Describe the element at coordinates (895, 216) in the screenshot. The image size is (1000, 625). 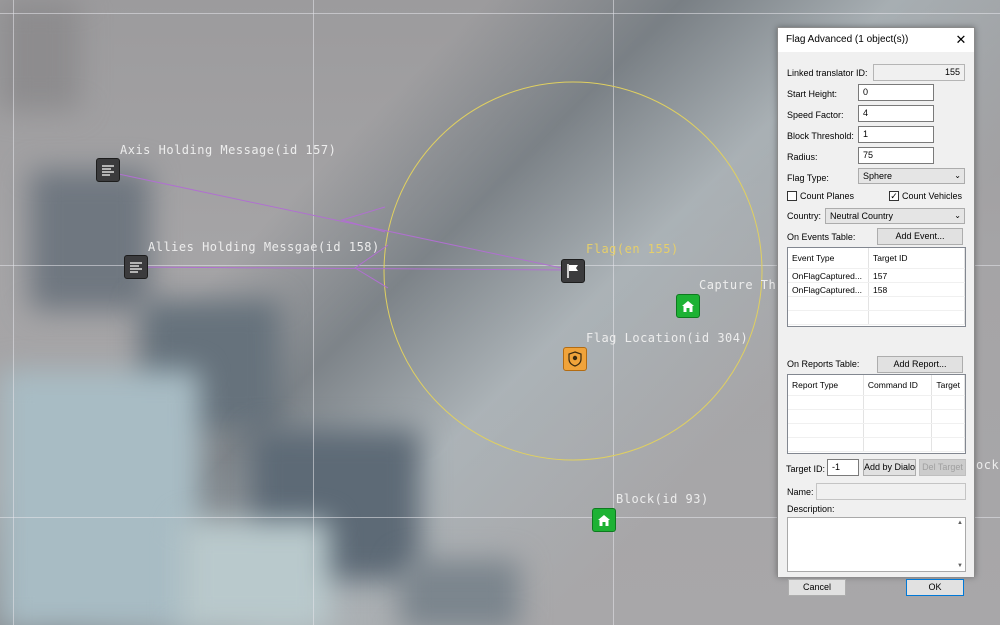
I see `country-select: Neutral Country ⌄` at that location.